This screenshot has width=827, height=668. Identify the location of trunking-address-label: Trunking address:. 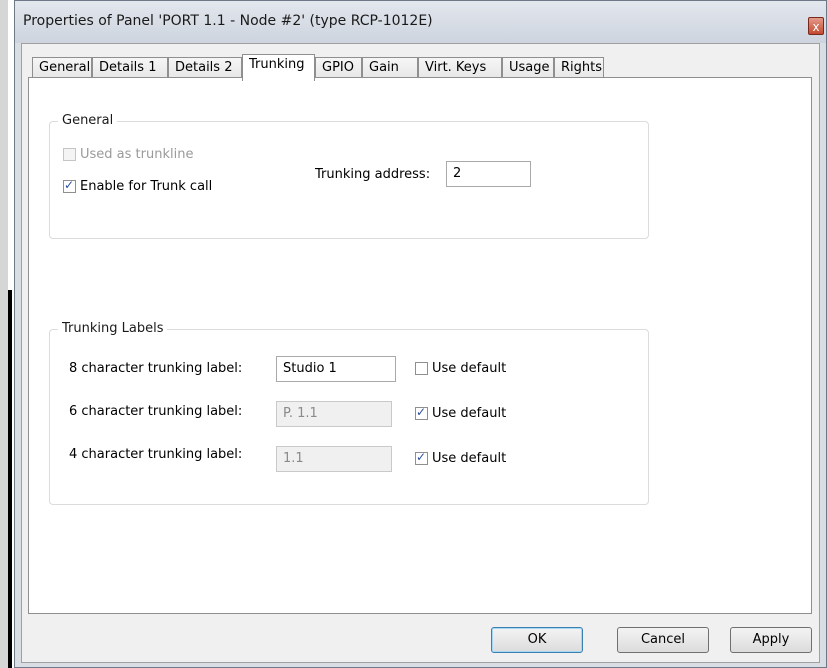
(373, 174).